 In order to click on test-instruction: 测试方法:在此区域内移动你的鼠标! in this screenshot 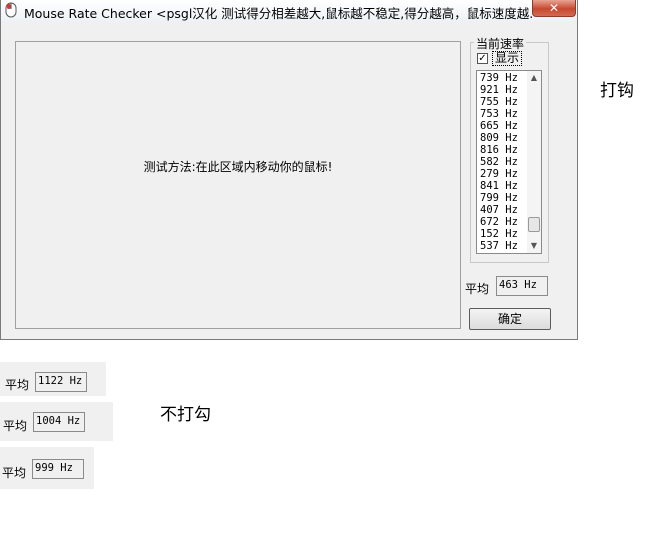, I will do `click(238, 167)`.